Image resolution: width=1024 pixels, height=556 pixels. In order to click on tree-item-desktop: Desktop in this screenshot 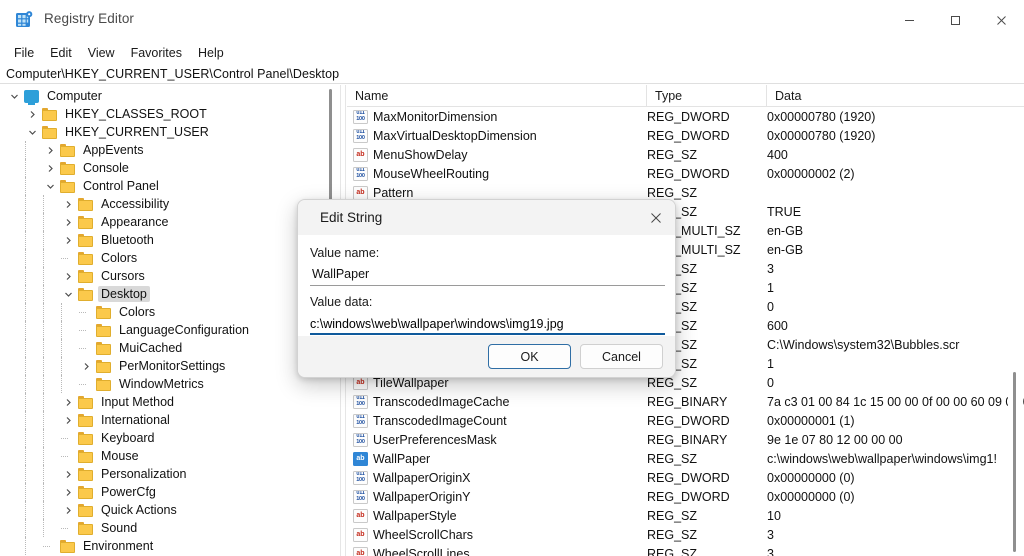, I will do `click(170, 294)`.